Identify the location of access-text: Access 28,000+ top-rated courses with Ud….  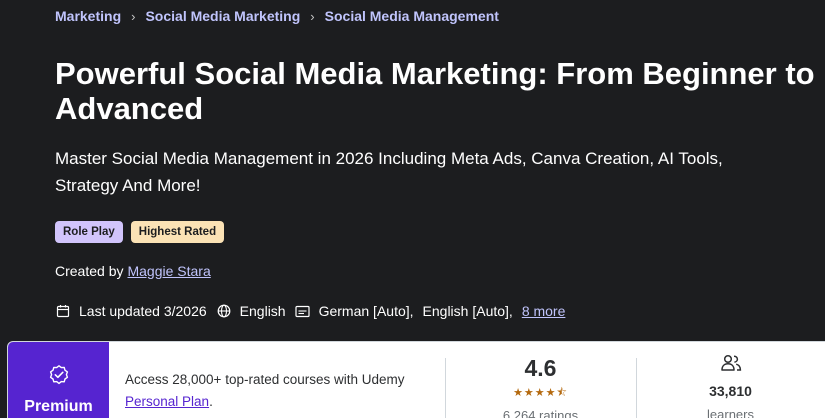
(280, 391).